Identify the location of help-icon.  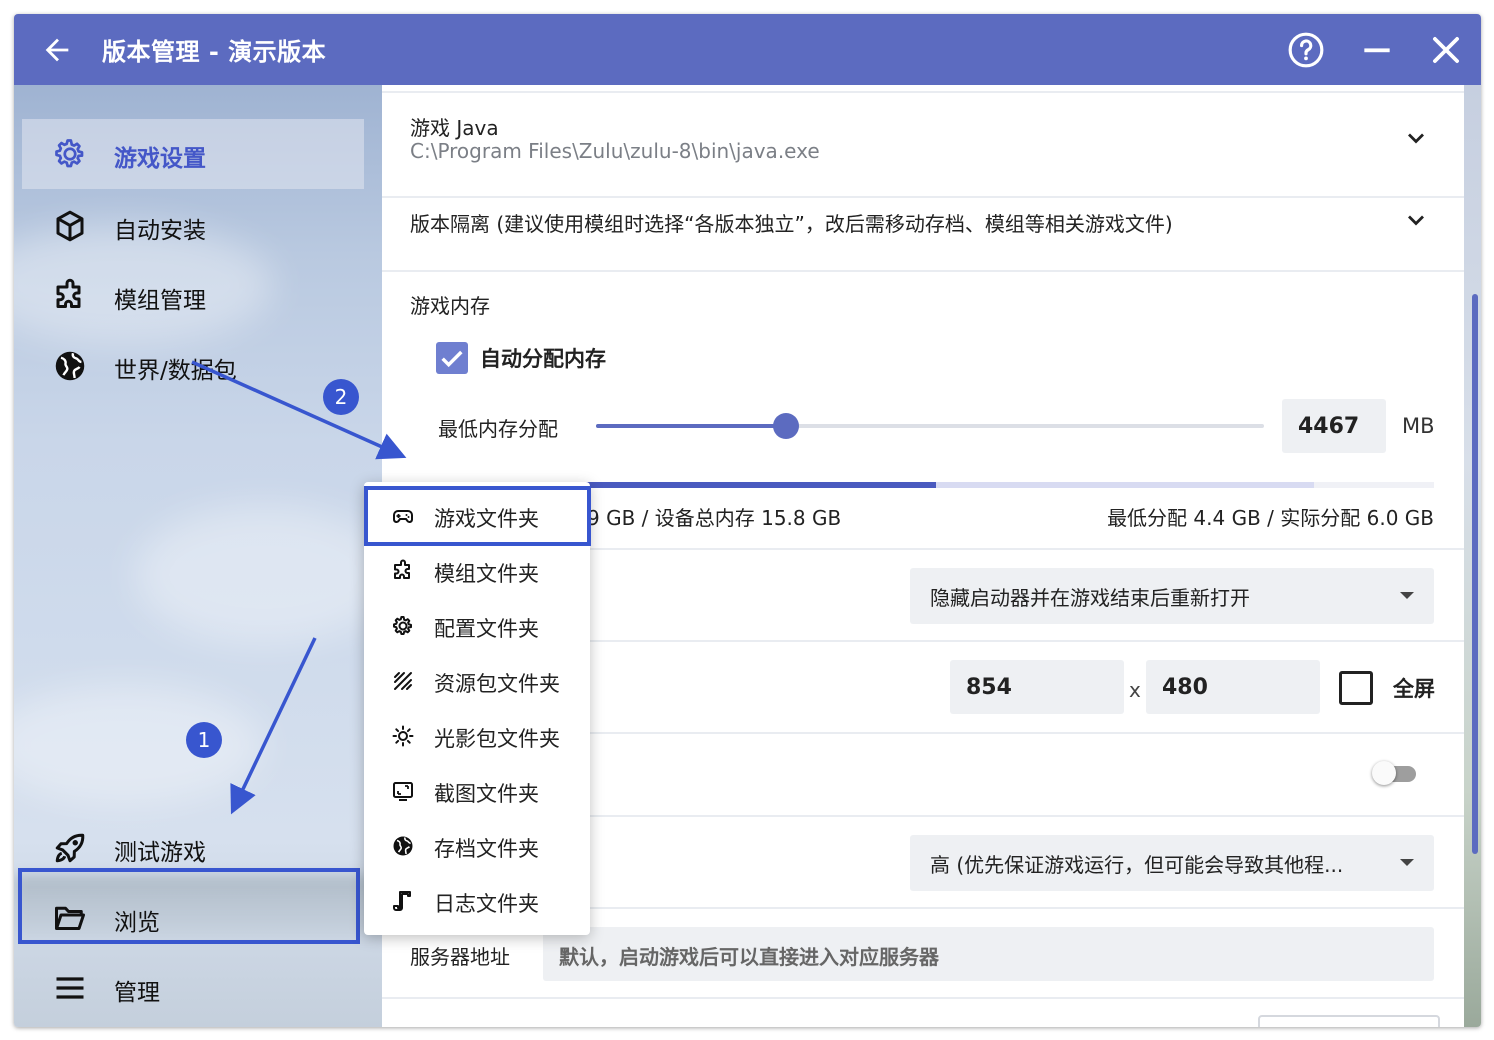
(1306, 50).